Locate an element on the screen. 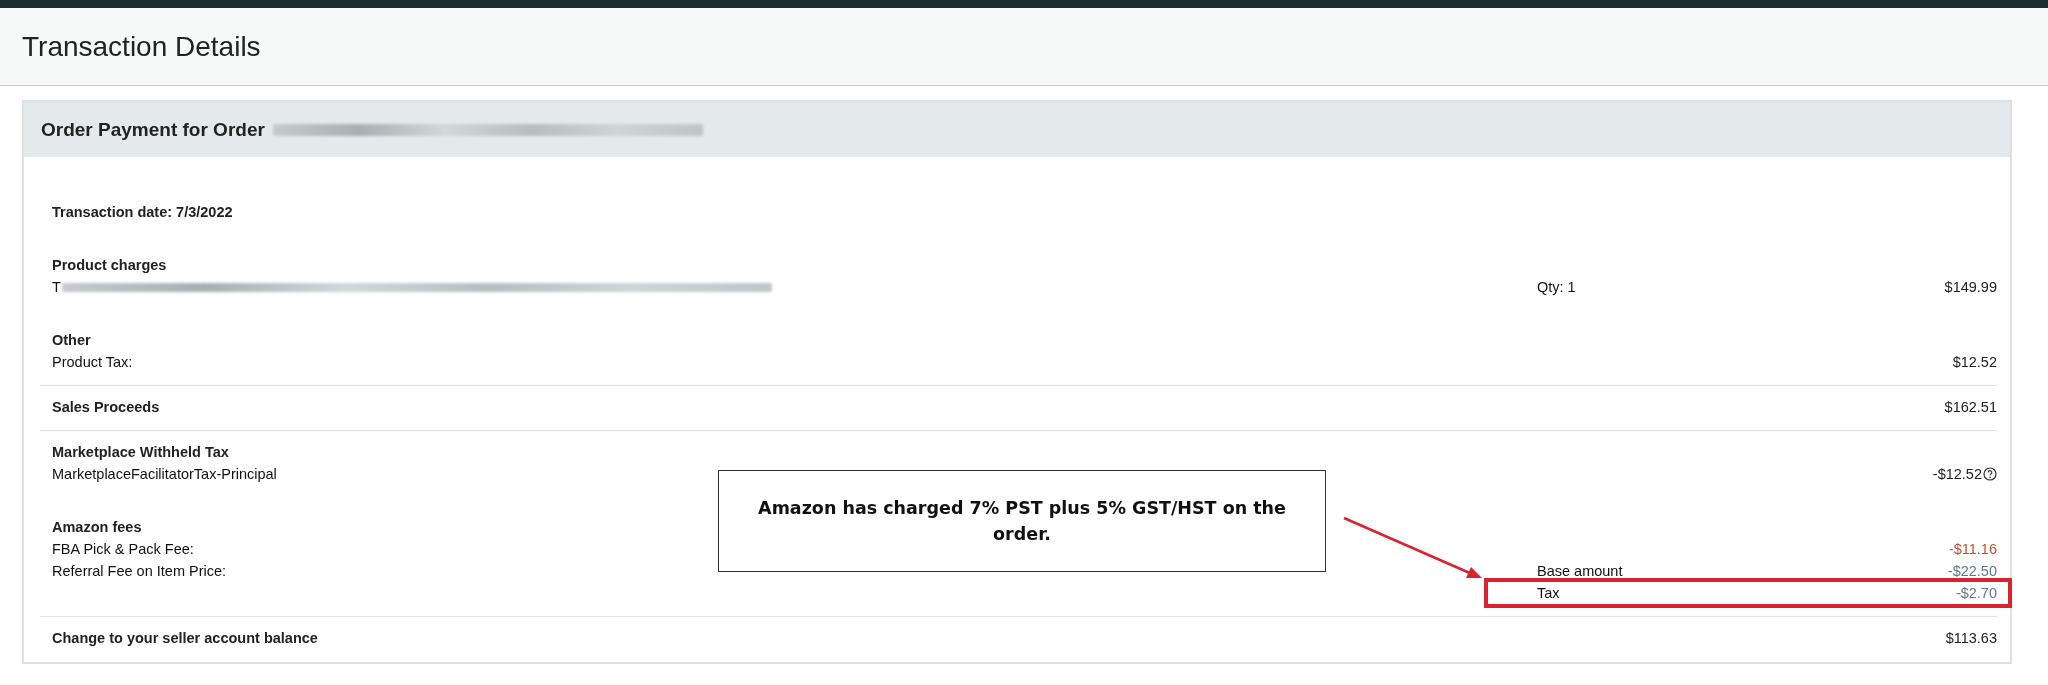  line-label: MarketplaceFacilitatorTax-Principal is located at coordinates (164, 474).